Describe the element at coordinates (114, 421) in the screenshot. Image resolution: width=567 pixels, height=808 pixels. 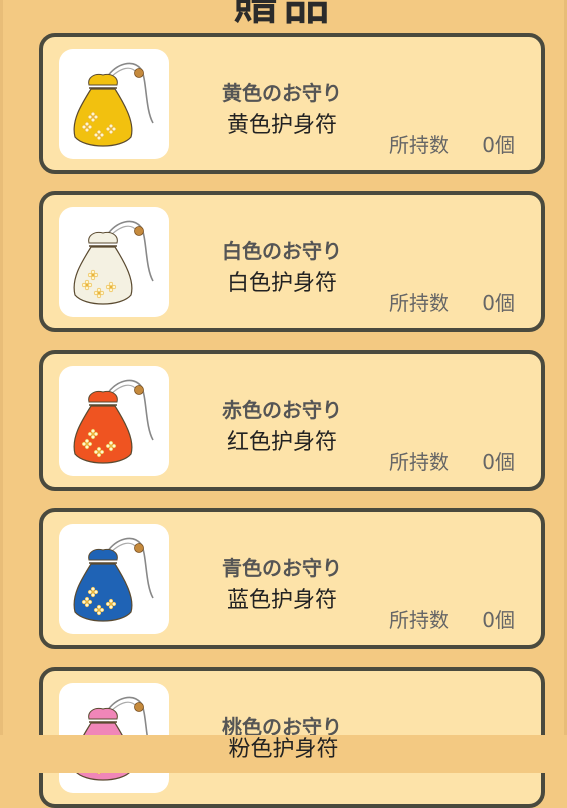
I see `red-amulet-icon` at that location.